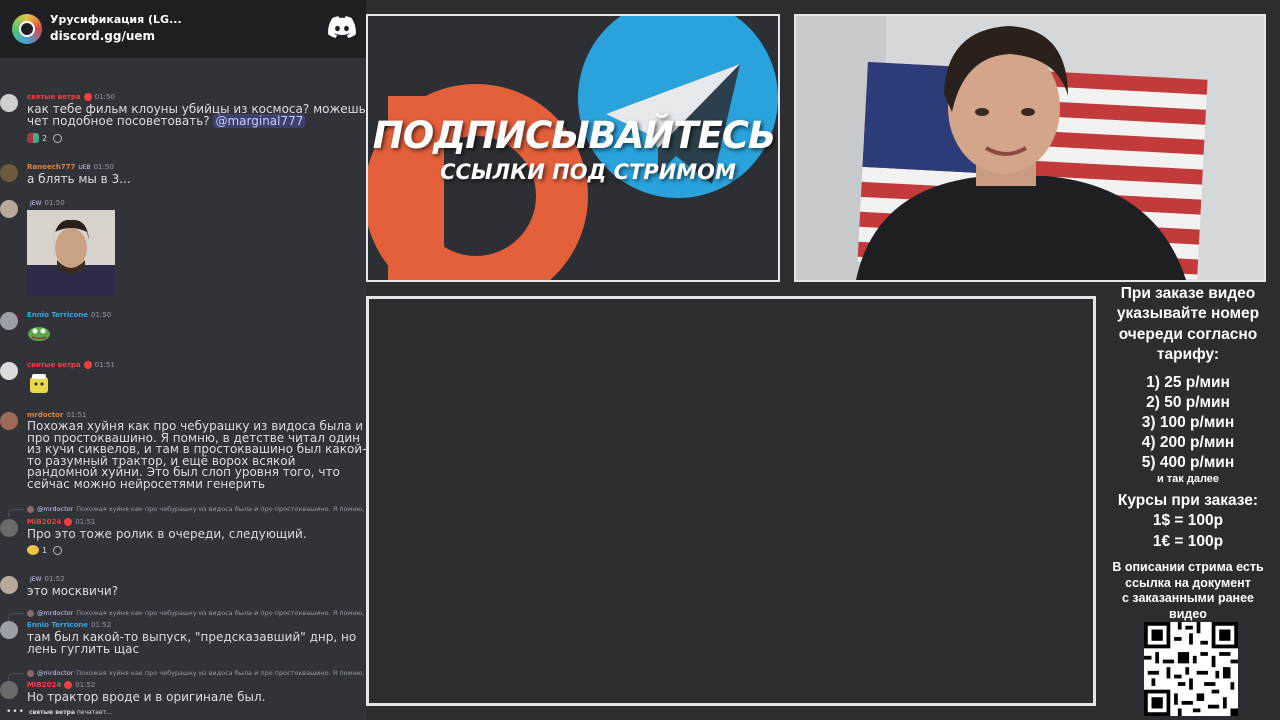  I want to click on promo-title: ПОДПИСЫВАЙТЕСЬ, so click(574, 135).